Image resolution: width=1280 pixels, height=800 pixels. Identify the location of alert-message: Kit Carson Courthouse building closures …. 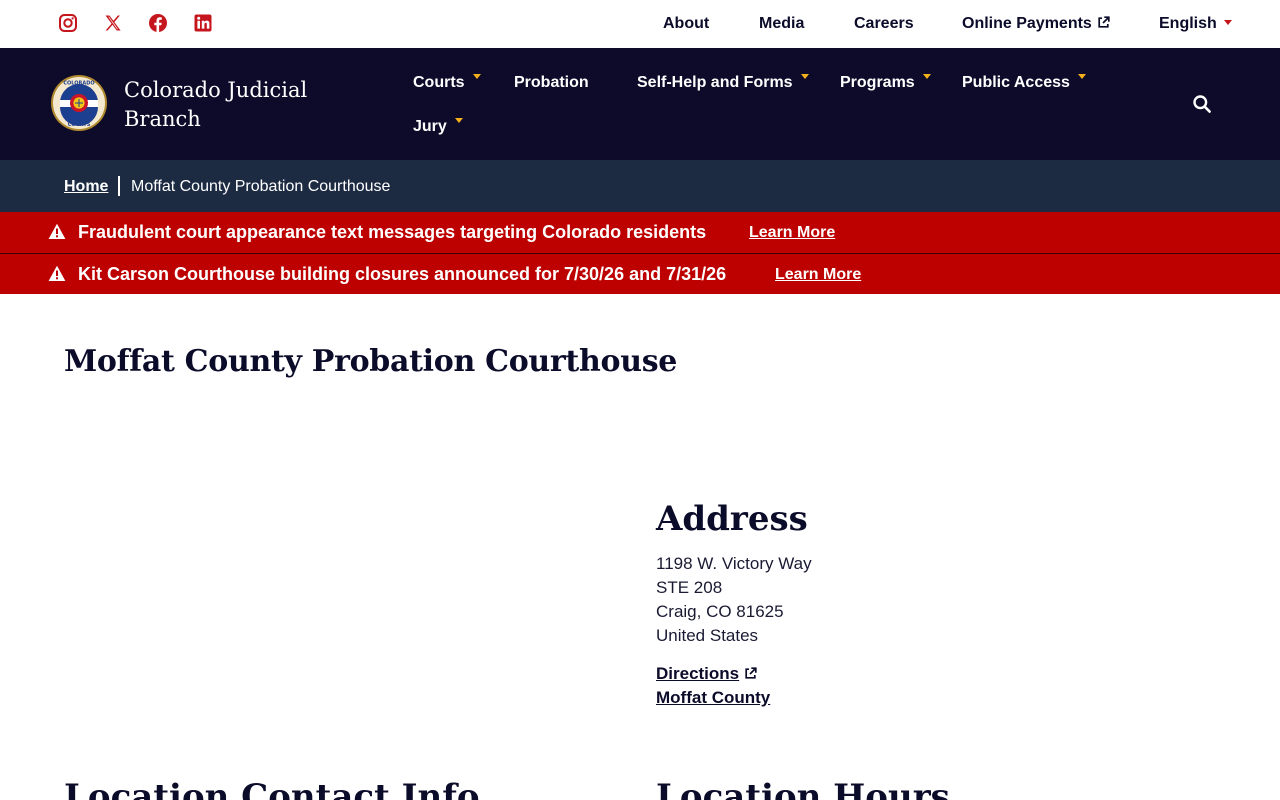
(402, 274).